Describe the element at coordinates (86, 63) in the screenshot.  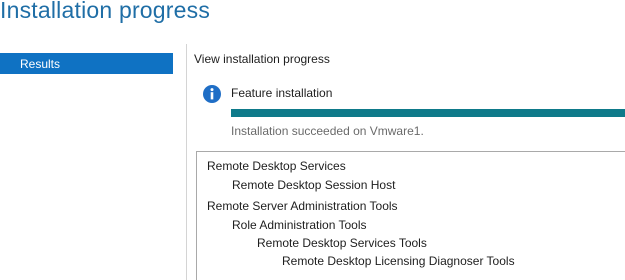
I see `nav-item-results: Results` at that location.